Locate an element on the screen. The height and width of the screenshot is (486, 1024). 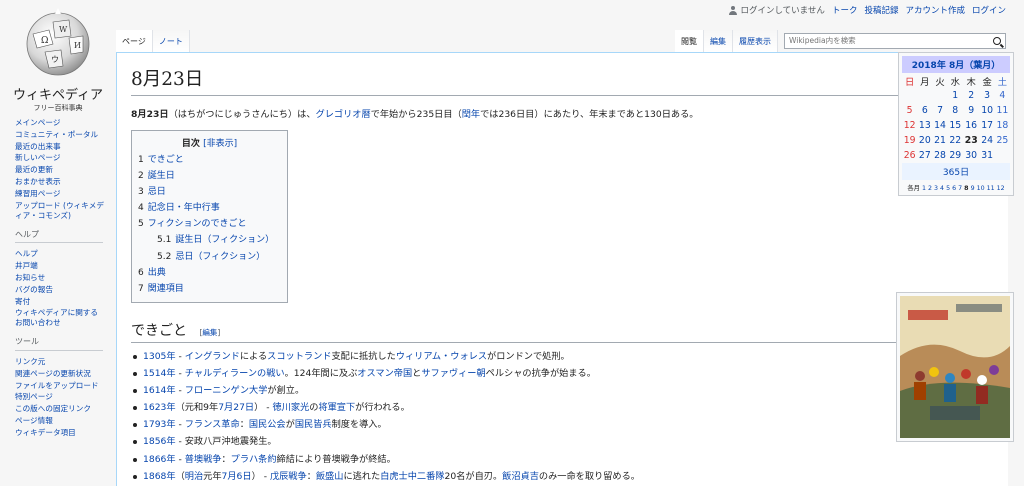
talk-link: トーク is located at coordinates (845, 10).